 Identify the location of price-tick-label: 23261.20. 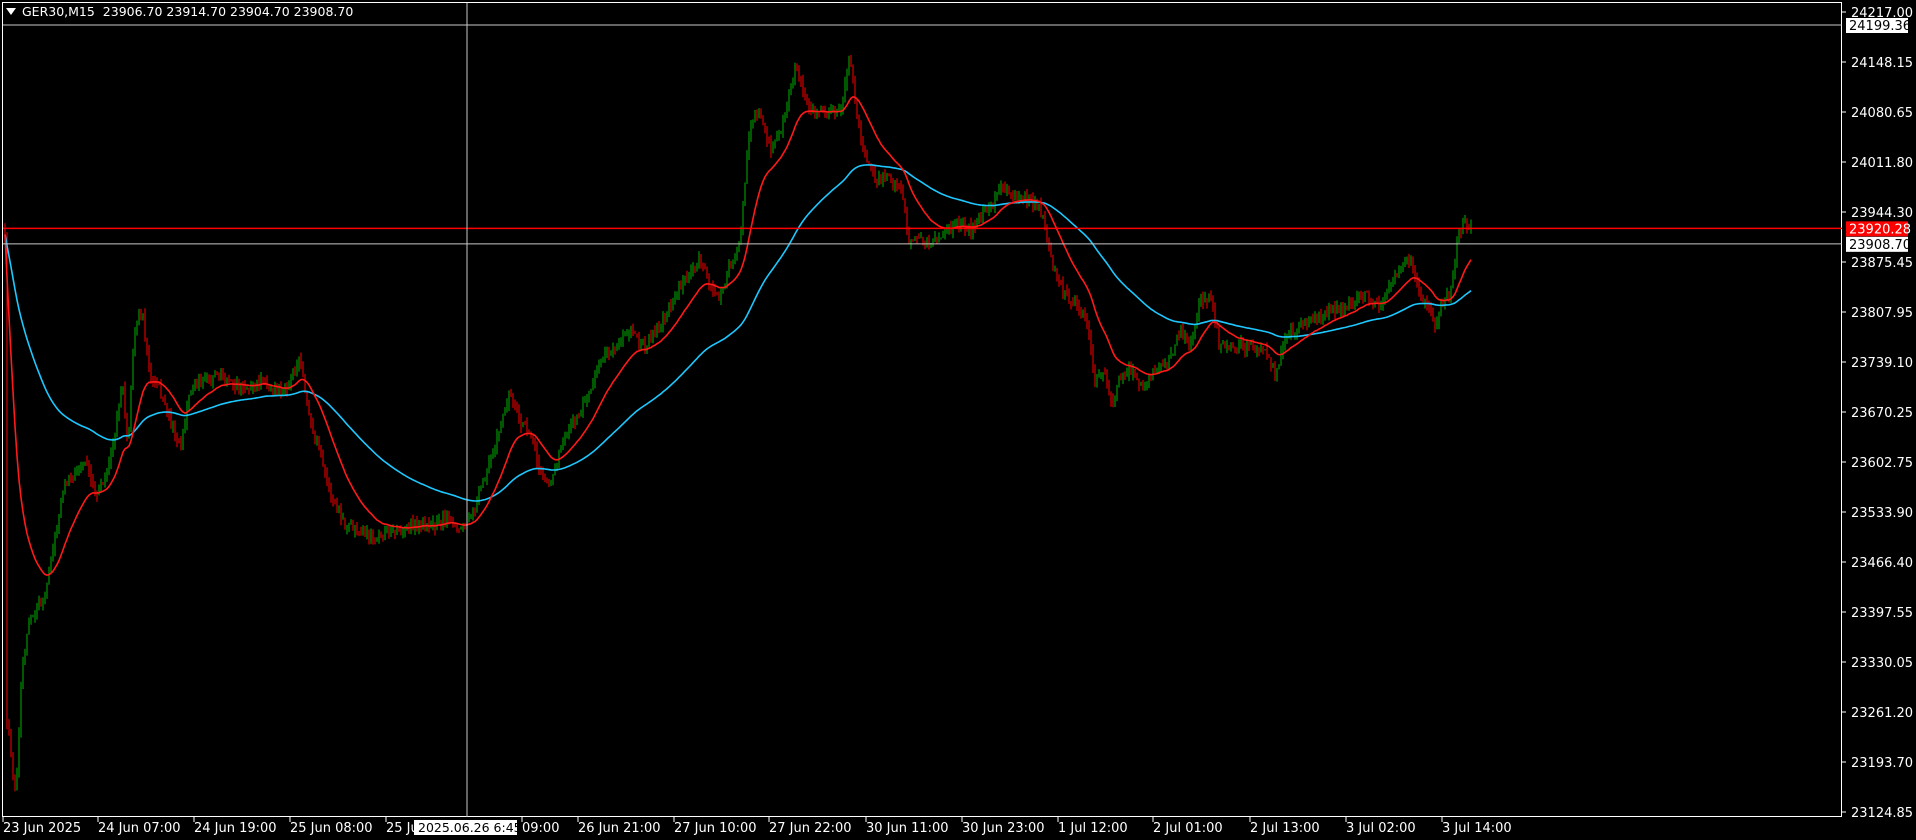
(1882, 713).